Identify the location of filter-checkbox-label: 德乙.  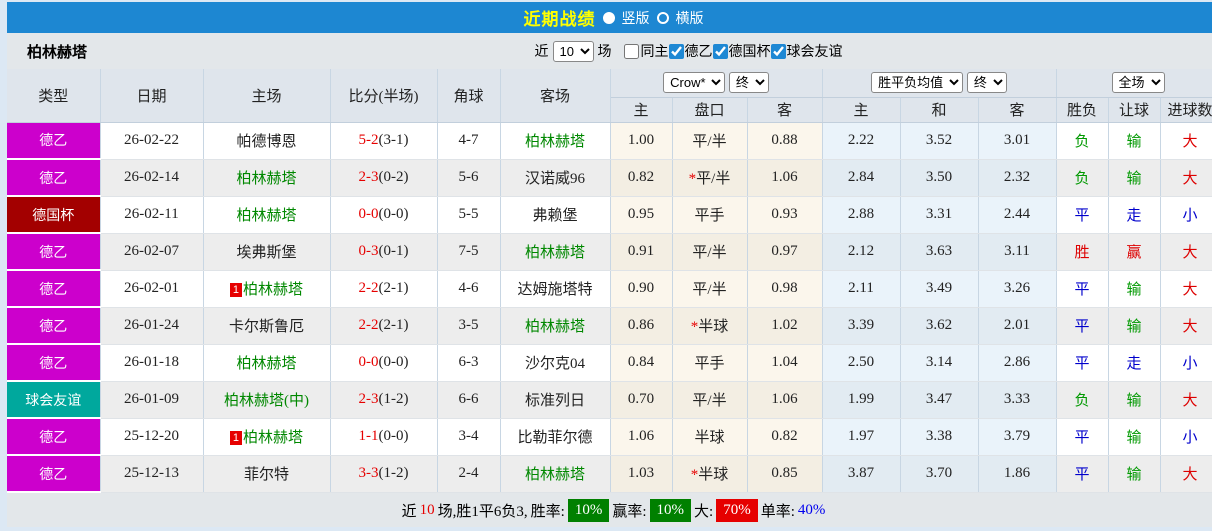
(690, 51).